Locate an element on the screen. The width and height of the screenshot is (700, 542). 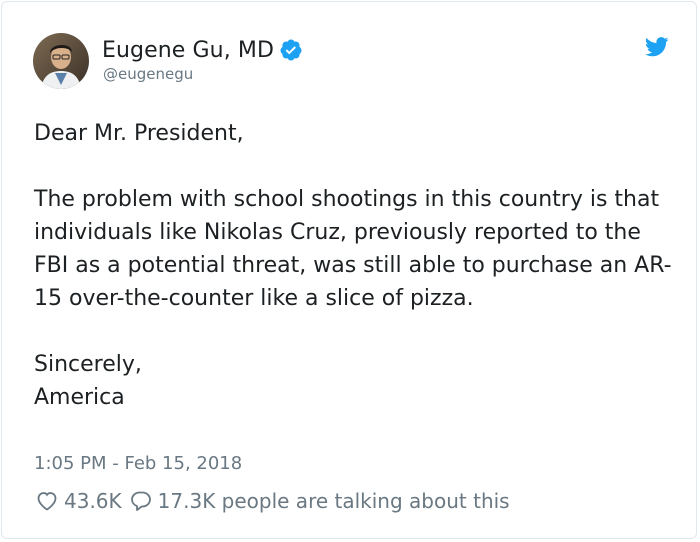
tweet-signature: America is located at coordinates (79, 397).